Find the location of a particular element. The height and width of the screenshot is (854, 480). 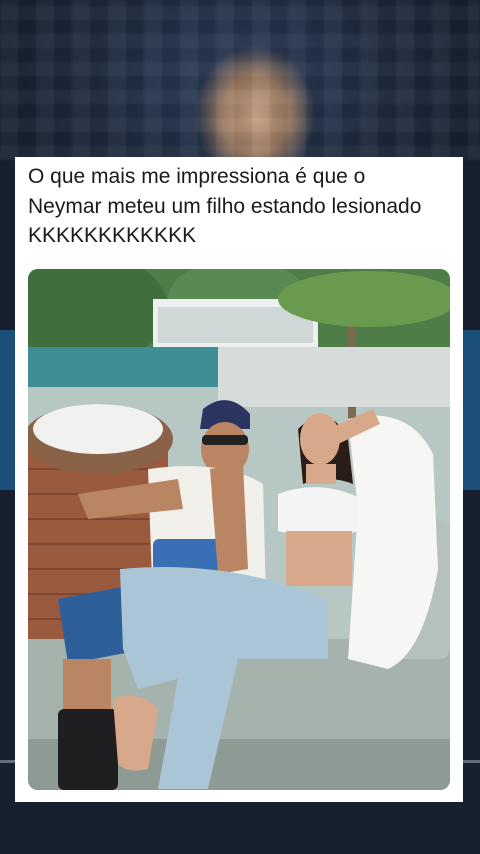

woman-neck is located at coordinates (321, 474).